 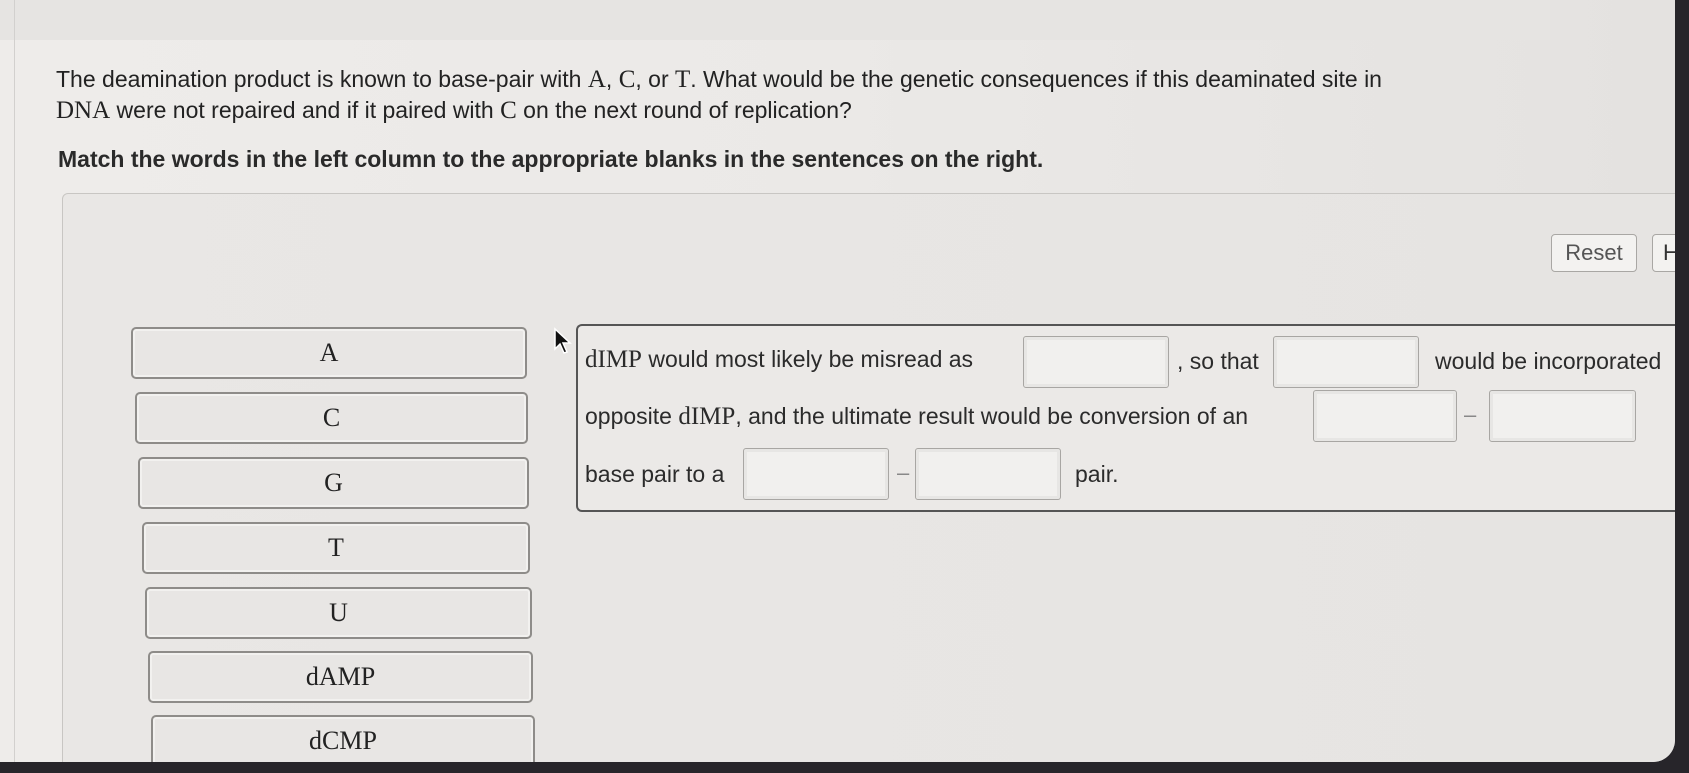 I want to click on word-tile-t: T, so click(x=336, y=548).